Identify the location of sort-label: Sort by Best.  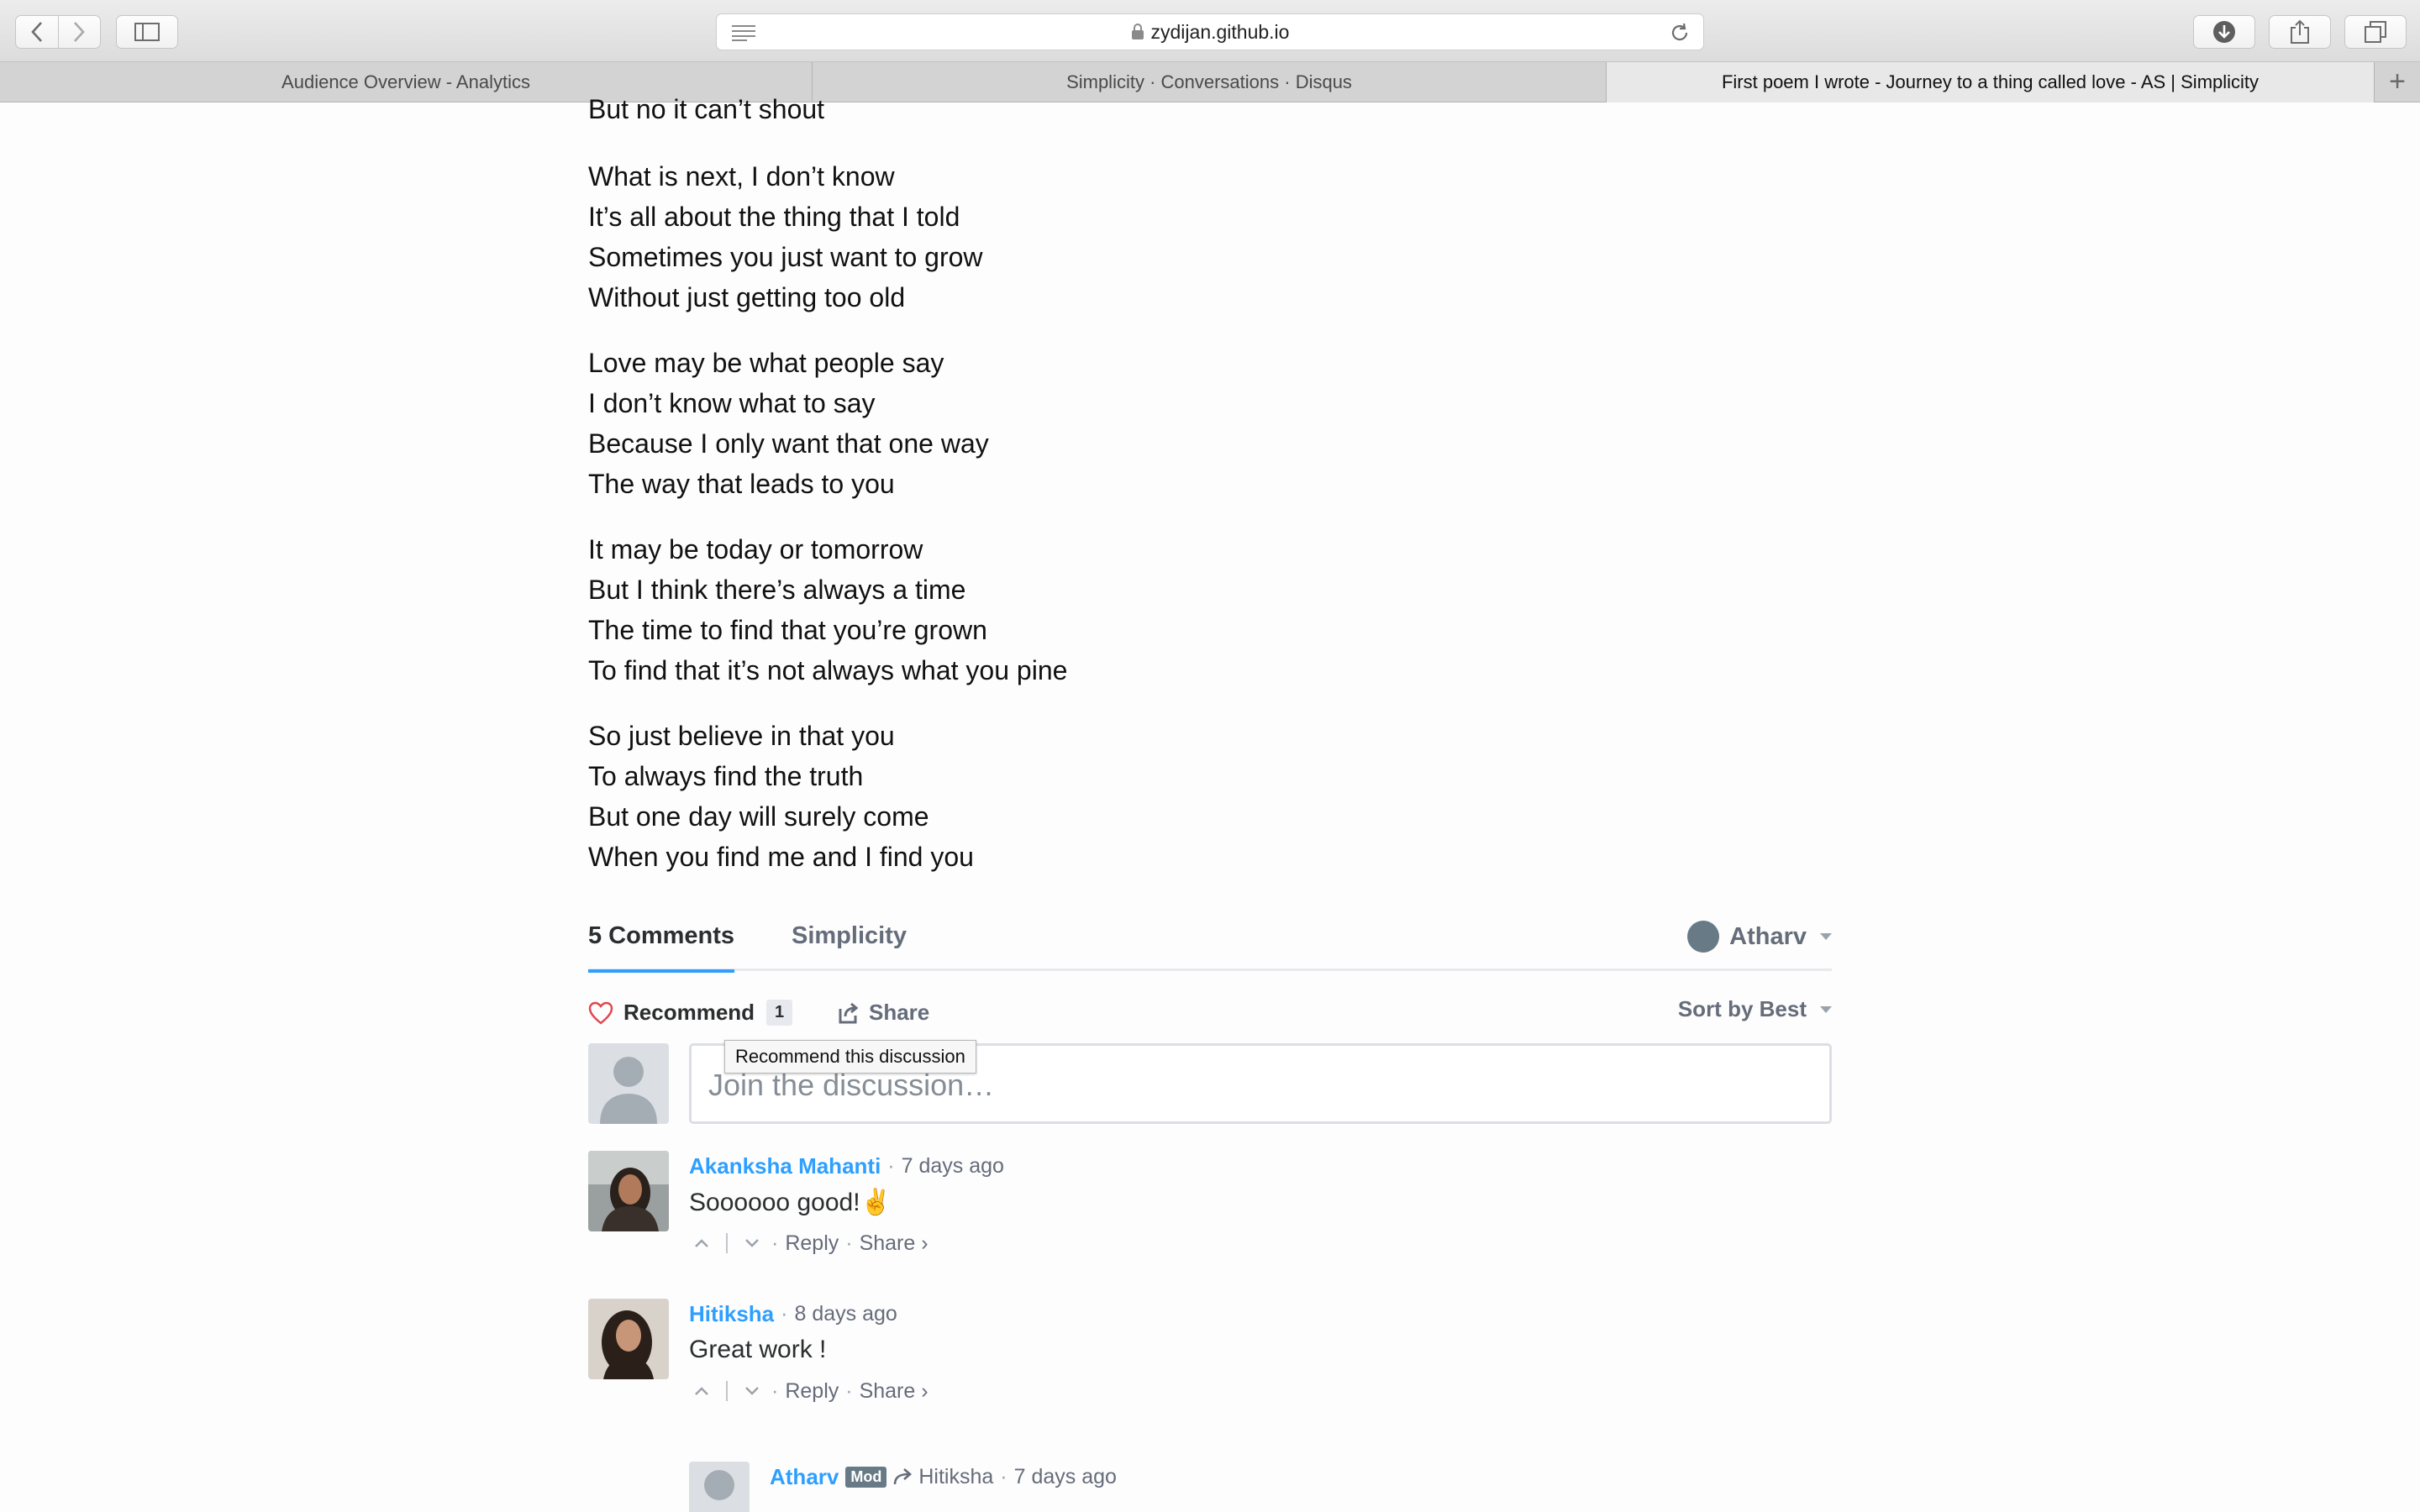
(1742, 1008).